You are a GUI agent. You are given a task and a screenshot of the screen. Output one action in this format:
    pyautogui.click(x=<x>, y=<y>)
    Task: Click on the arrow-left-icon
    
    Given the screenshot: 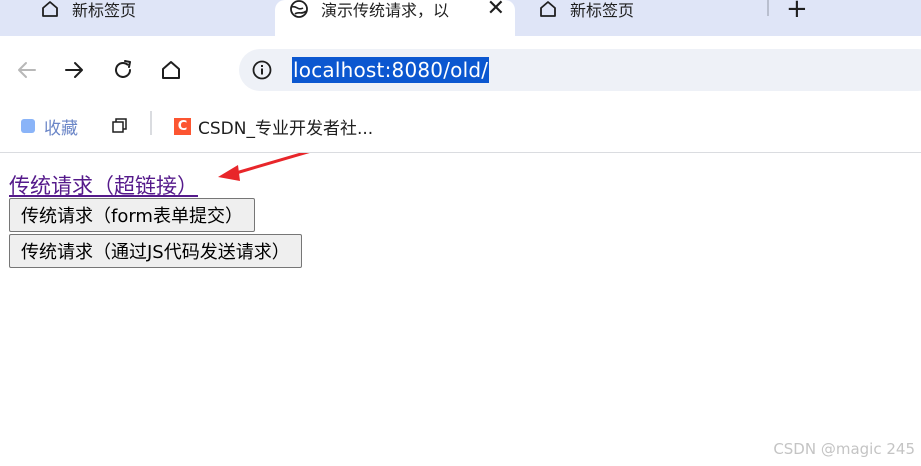 What is the action you would take?
    pyautogui.click(x=27, y=70)
    